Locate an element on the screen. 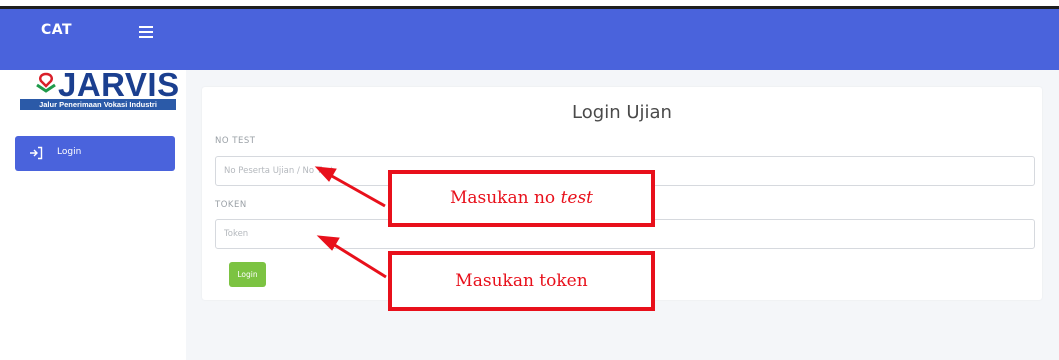 The image size is (1059, 360). menu-toggle-icon is located at coordinates (146, 32).